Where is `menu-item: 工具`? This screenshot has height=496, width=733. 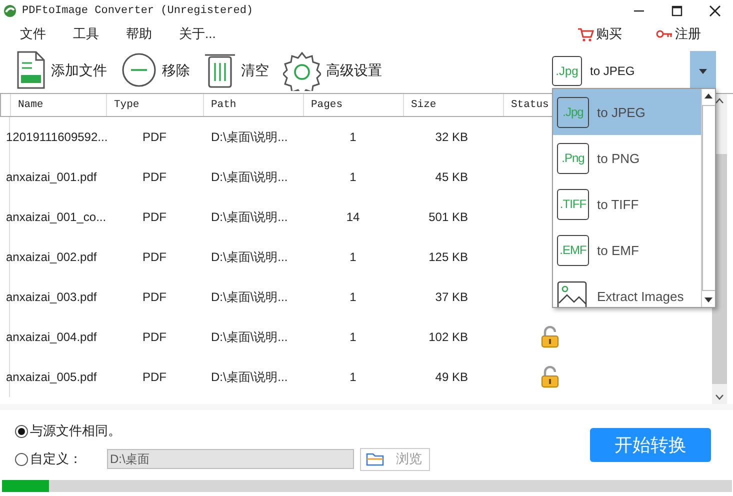 menu-item: 工具 is located at coordinates (86, 34).